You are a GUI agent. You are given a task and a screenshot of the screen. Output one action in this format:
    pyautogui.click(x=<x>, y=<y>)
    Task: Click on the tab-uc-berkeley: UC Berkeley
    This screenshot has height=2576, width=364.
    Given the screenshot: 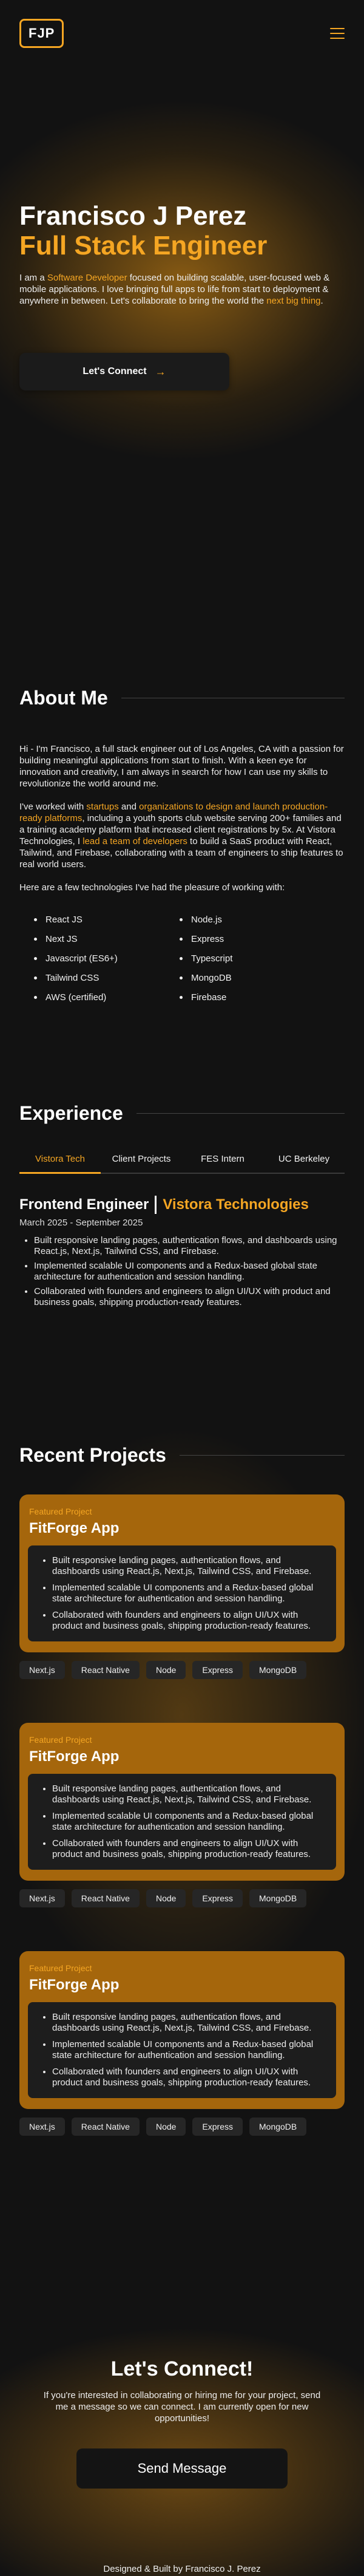 What is the action you would take?
    pyautogui.click(x=304, y=1164)
    